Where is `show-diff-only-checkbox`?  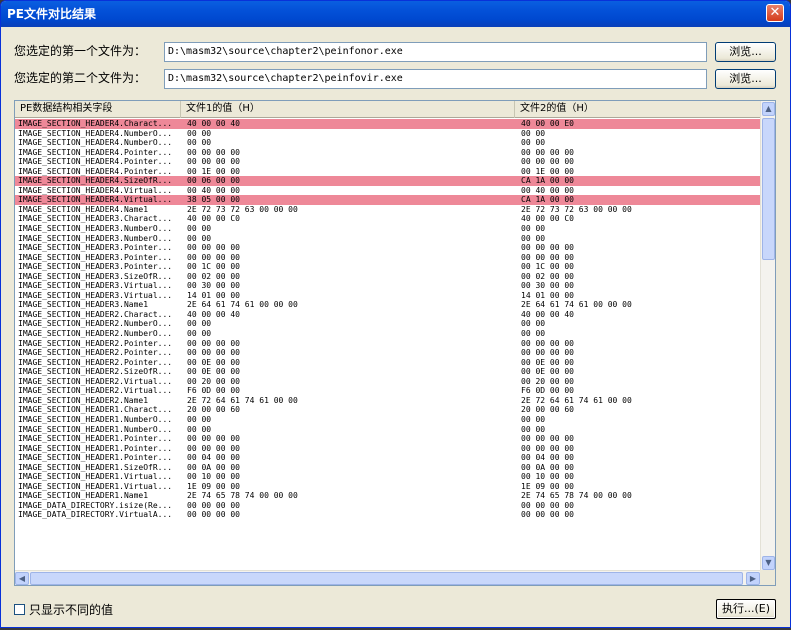
show-diff-only-checkbox is located at coordinates (19, 609).